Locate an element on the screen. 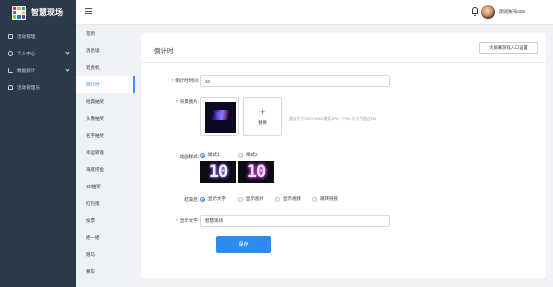 This screenshot has width=553, height=287. sidebar: 智慧现场 活动管理 个人中心 数据统计 活动管理员 is located at coordinates (38, 143).